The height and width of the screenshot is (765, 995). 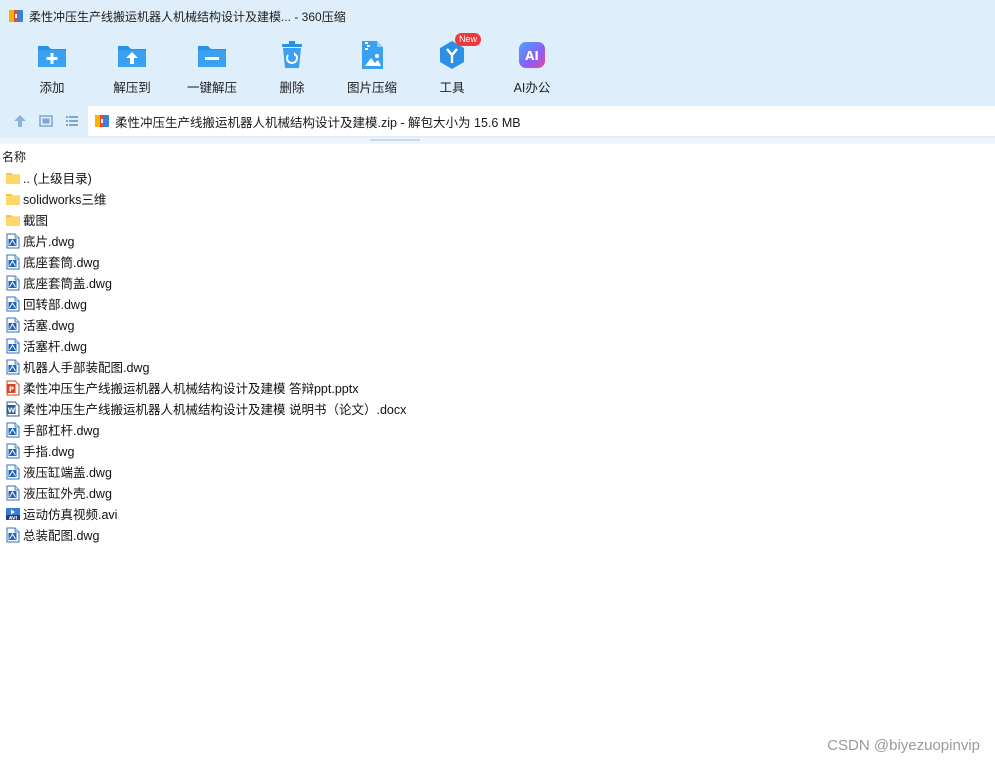 What do you see at coordinates (55, 347) in the screenshot?
I see `file-name: 活塞杆.dwg` at bounding box center [55, 347].